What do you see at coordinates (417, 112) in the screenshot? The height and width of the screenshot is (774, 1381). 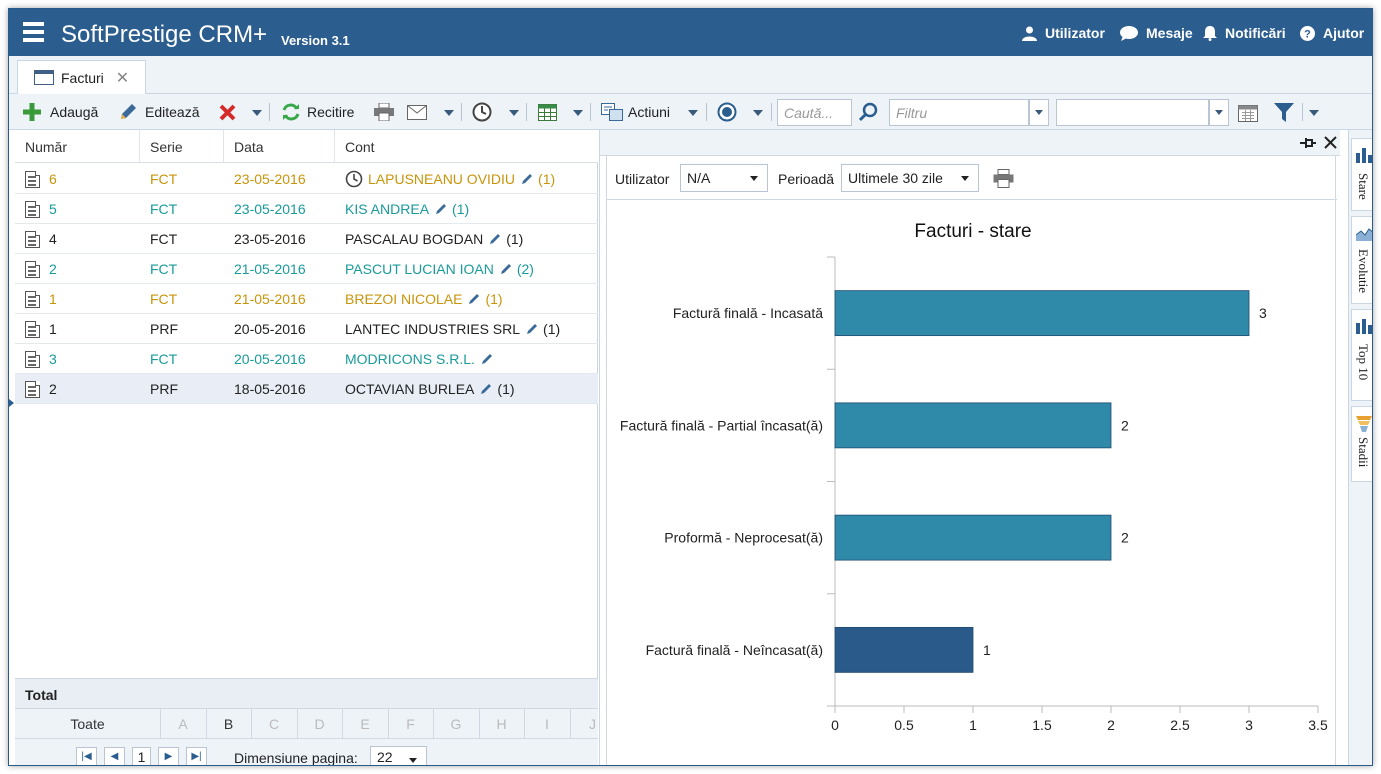 I see `email-button` at bounding box center [417, 112].